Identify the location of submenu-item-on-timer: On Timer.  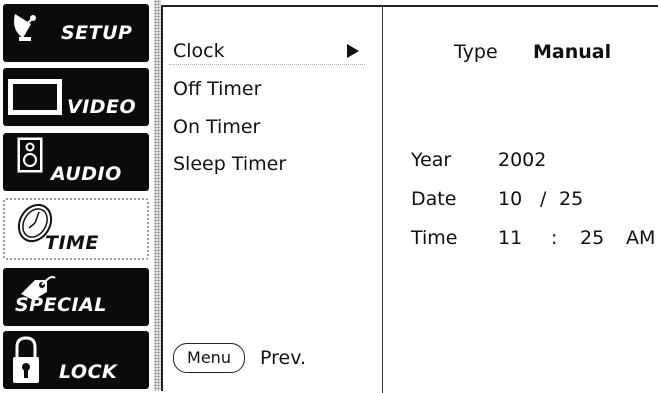
(216, 127).